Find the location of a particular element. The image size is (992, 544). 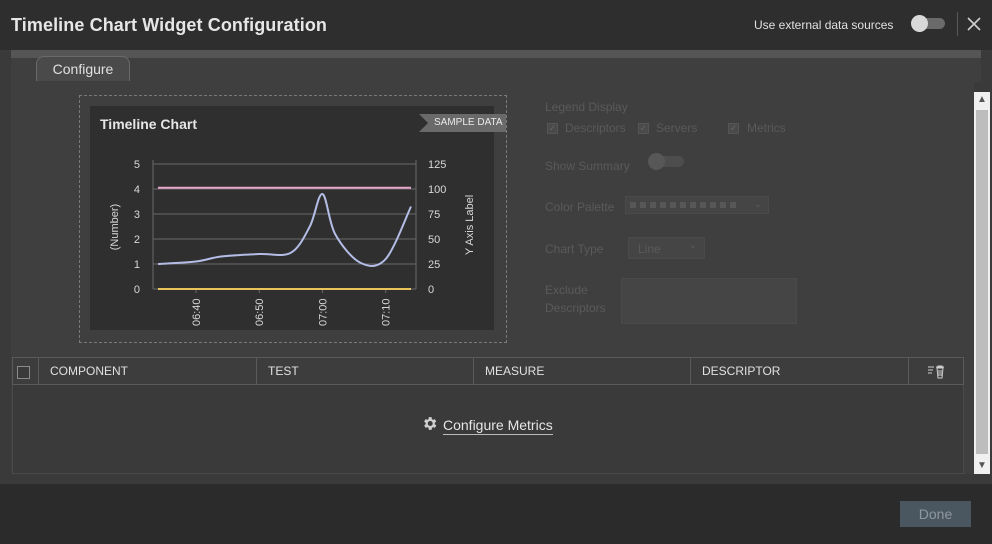

y2-axis-title: Y Axis Label is located at coordinates (470, 225).